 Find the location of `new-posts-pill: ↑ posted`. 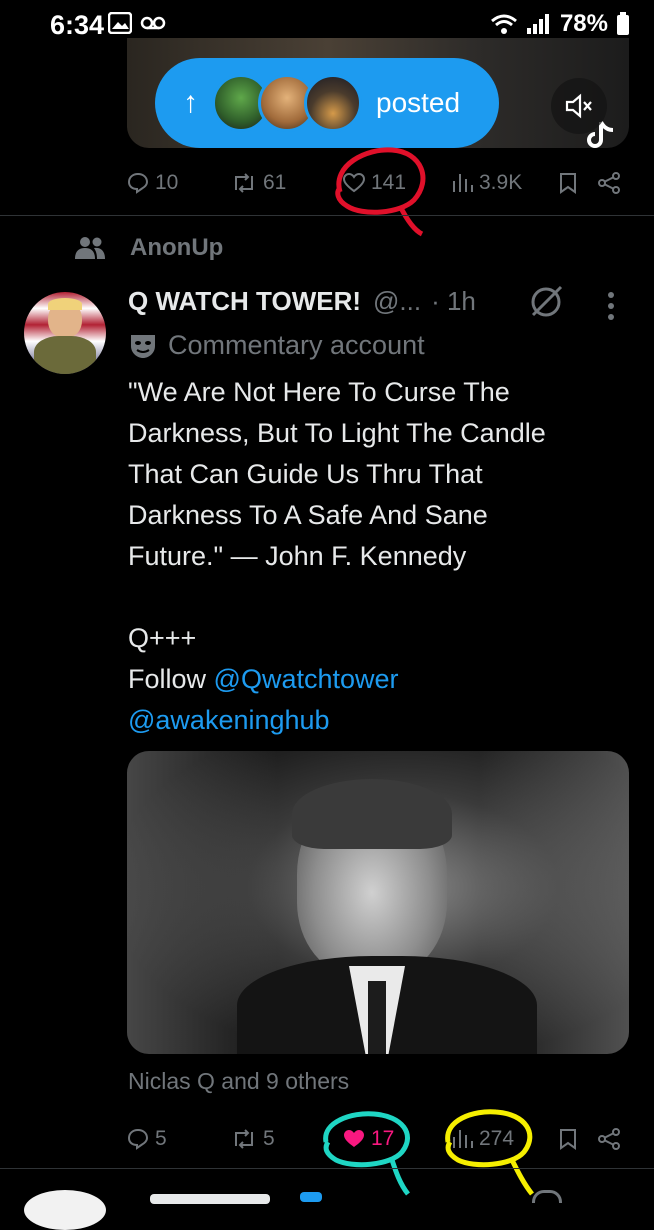

new-posts-pill: ↑ posted is located at coordinates (327, 103).